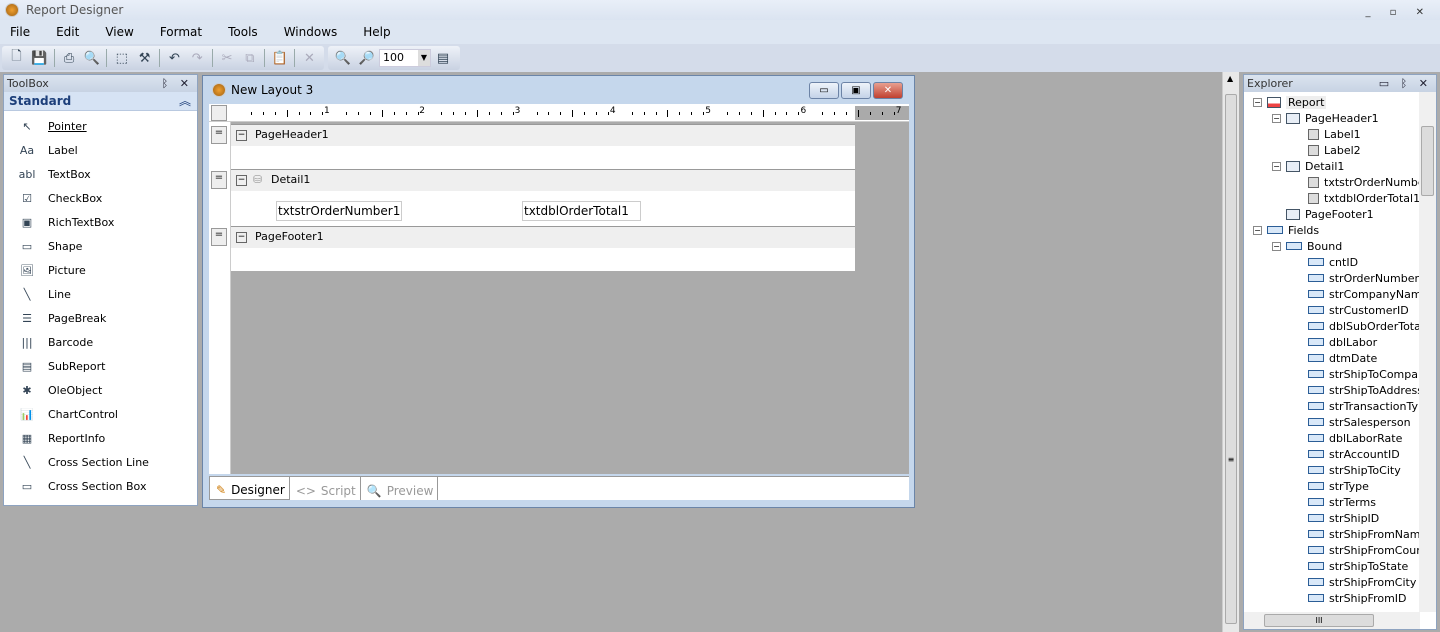  I want to click on toolbox-item-label: Aa Label, so click(100, 150).